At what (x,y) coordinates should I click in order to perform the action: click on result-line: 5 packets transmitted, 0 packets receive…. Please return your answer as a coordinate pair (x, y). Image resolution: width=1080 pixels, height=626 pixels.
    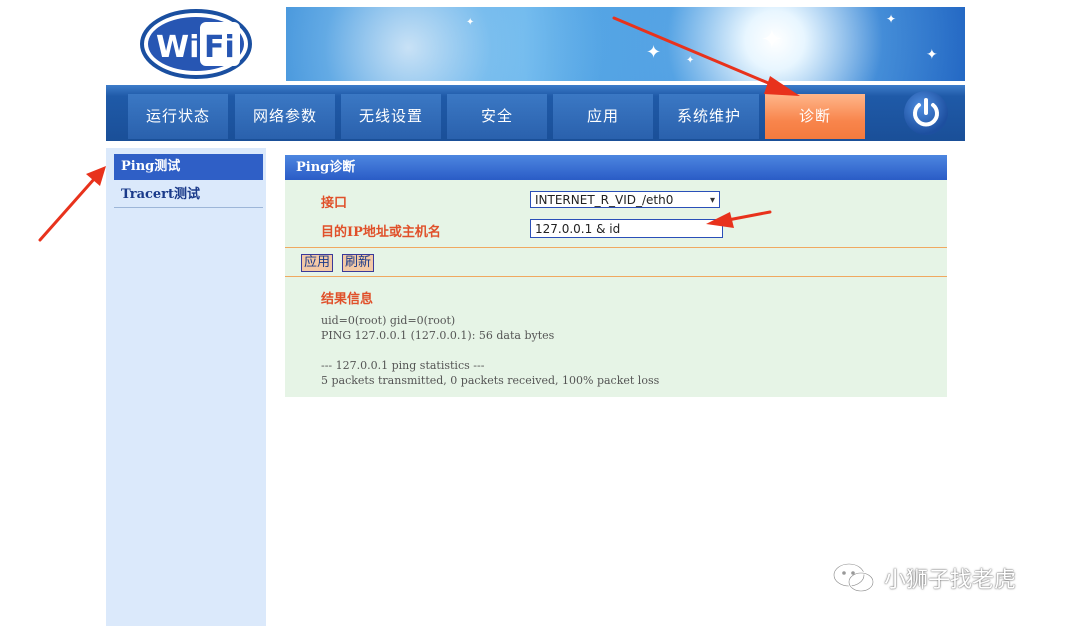
    Looking at the image, I should click on (490, 380).